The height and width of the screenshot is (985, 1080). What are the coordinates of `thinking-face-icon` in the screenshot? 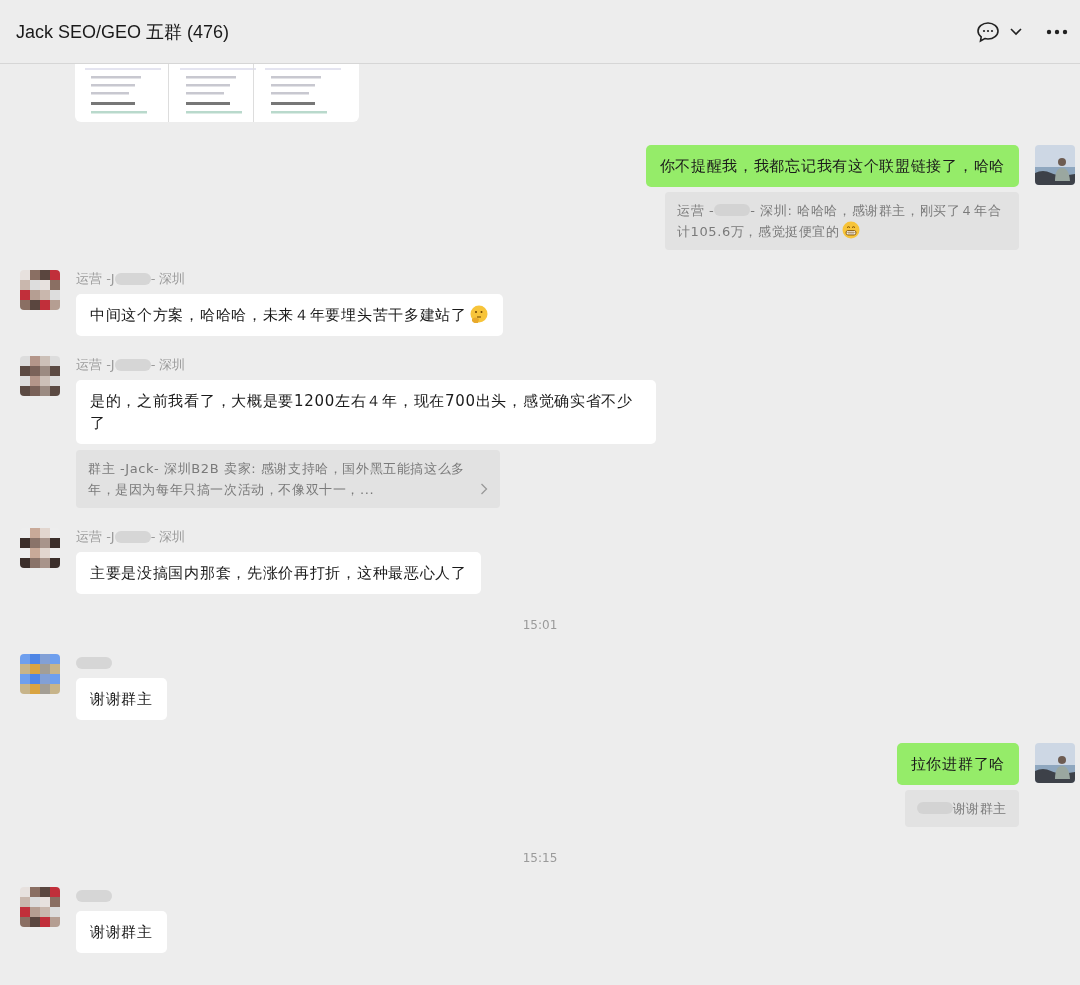 It's located at (478, 314).